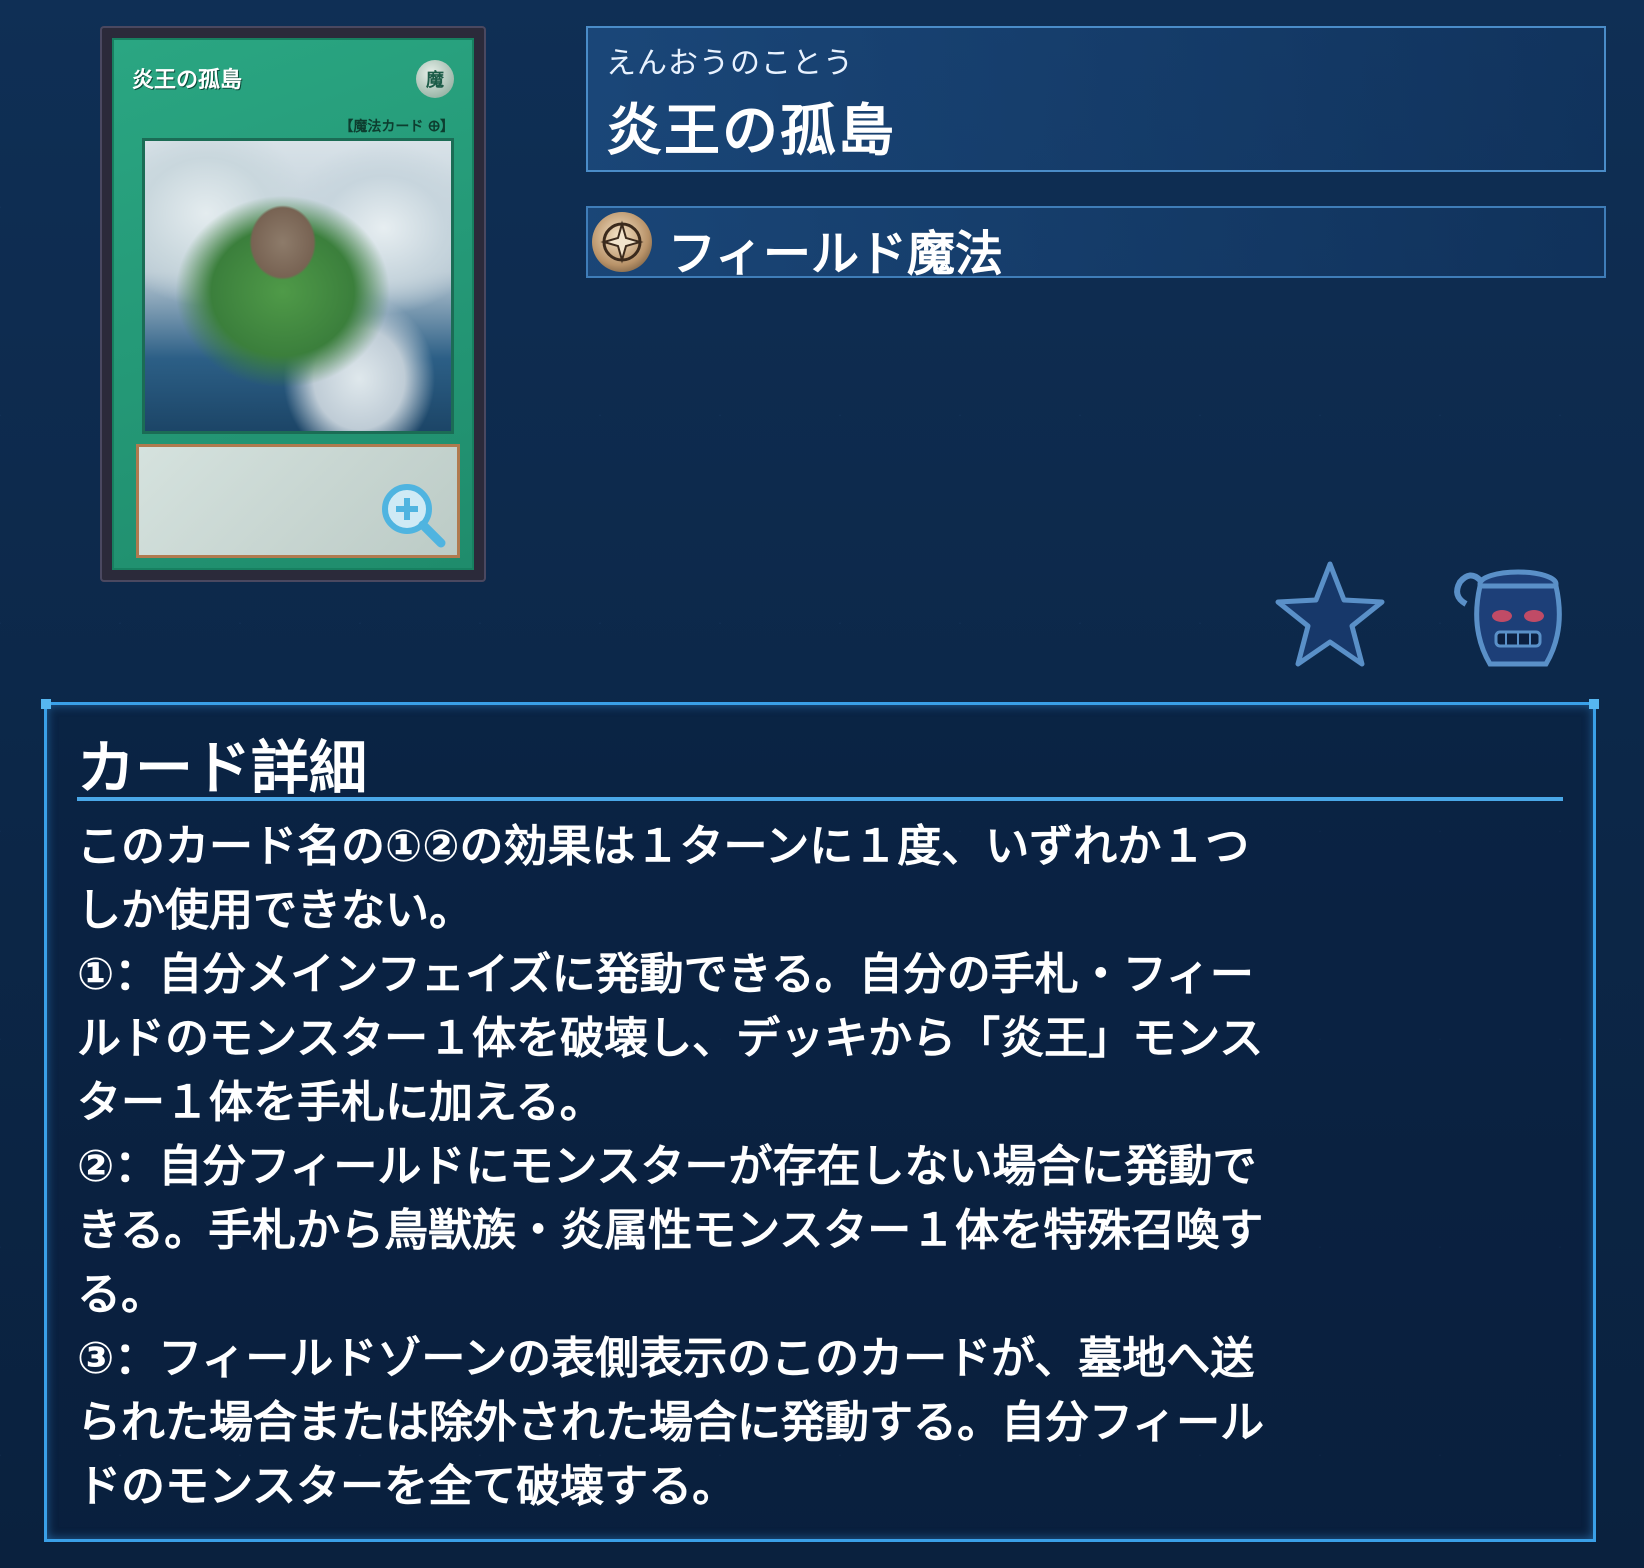  I want to click on star-icon, so click(1330, 616).